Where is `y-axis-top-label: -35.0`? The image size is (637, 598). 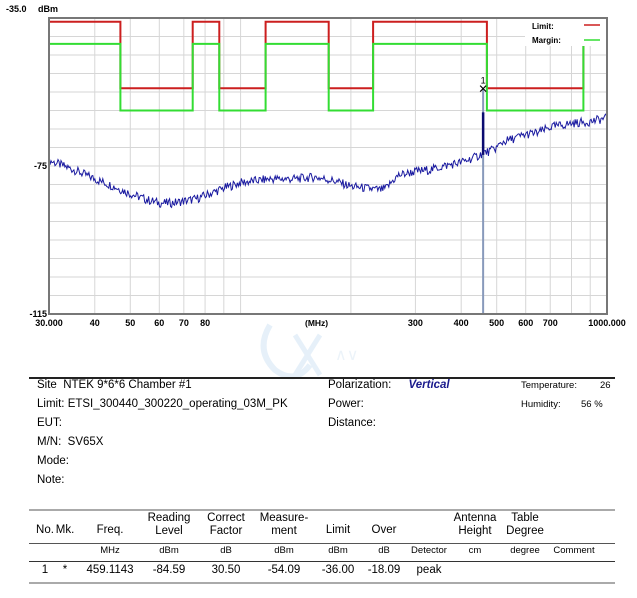
y-axis-top-label: -35.0 is located at coordinates (16, 9).